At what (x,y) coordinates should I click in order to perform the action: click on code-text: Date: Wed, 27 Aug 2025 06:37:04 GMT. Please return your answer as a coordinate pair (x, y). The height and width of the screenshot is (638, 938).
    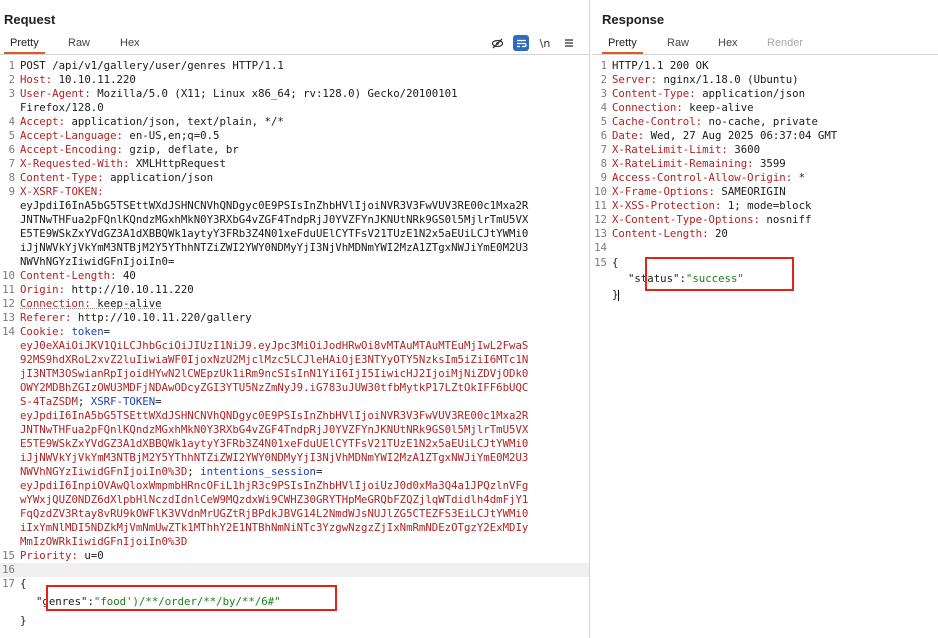
    Looking at the image, I should click on (724, 136).